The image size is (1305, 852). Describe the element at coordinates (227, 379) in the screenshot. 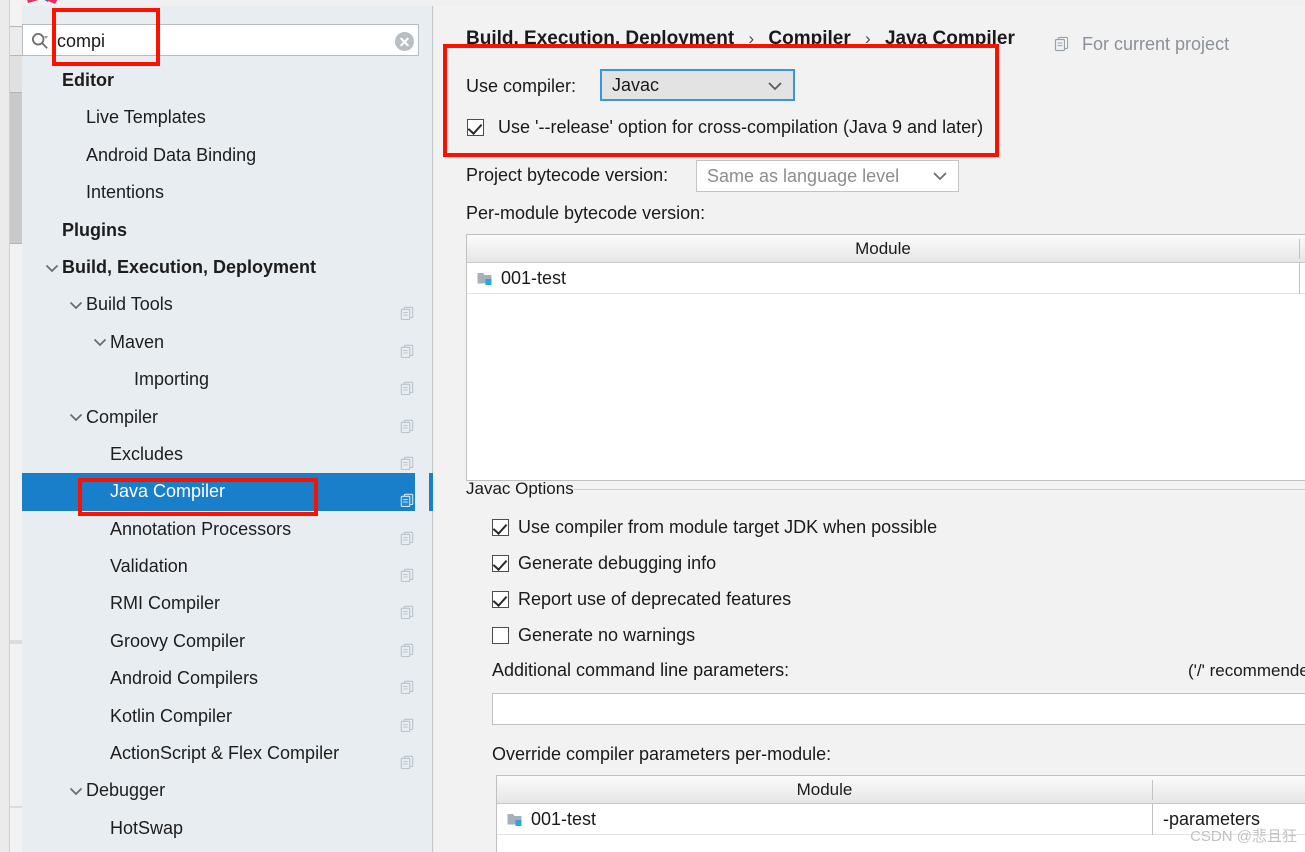

I see `sidebar-item-importing: Importing` at that location.